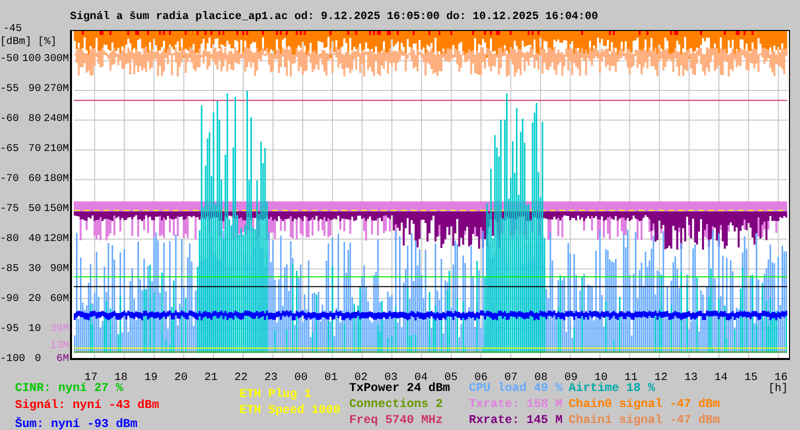 The width and height of the screenshot is (800, 430). I want to click on x-tick-label: 20, so click(181, 378).